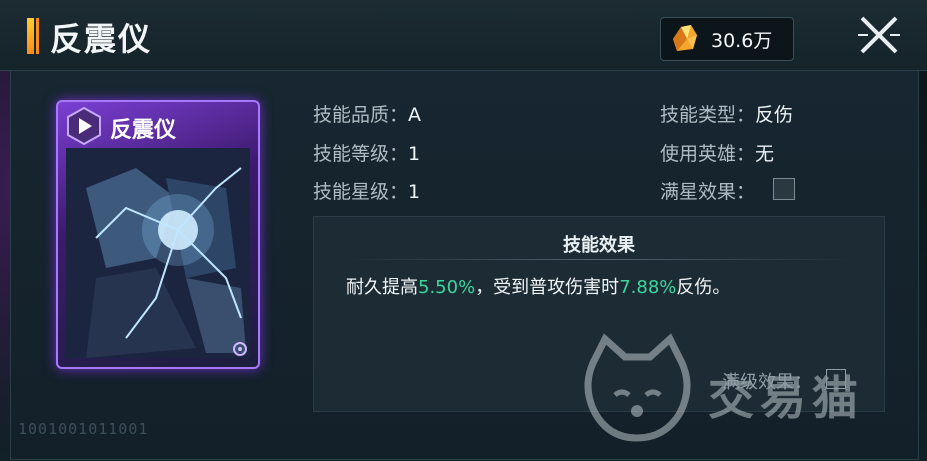 The width and height of the screenshot is (927, 461). Describe the element at coordinates (382, 287) in the screenshot. I see `effect-part1: 耐久提高` at that location.